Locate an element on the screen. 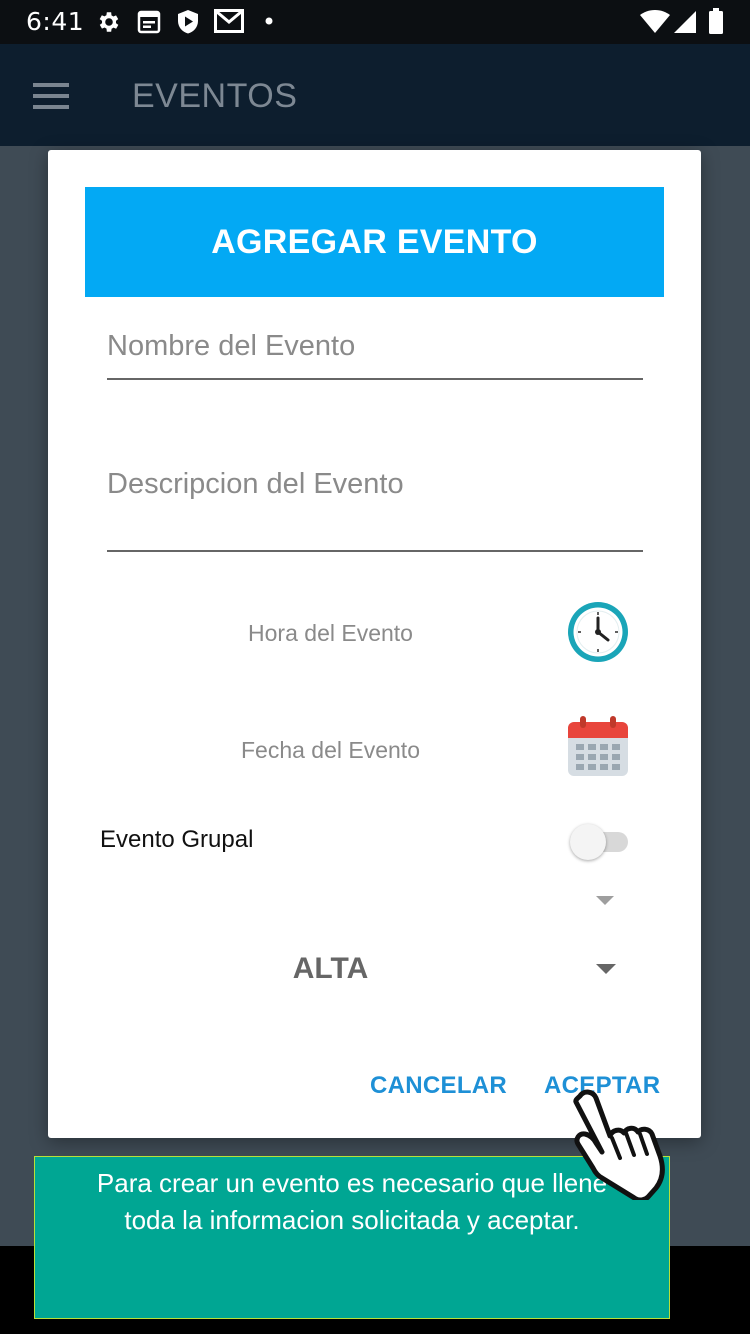  chevron-down-icon is located at coordinates (605, 900).